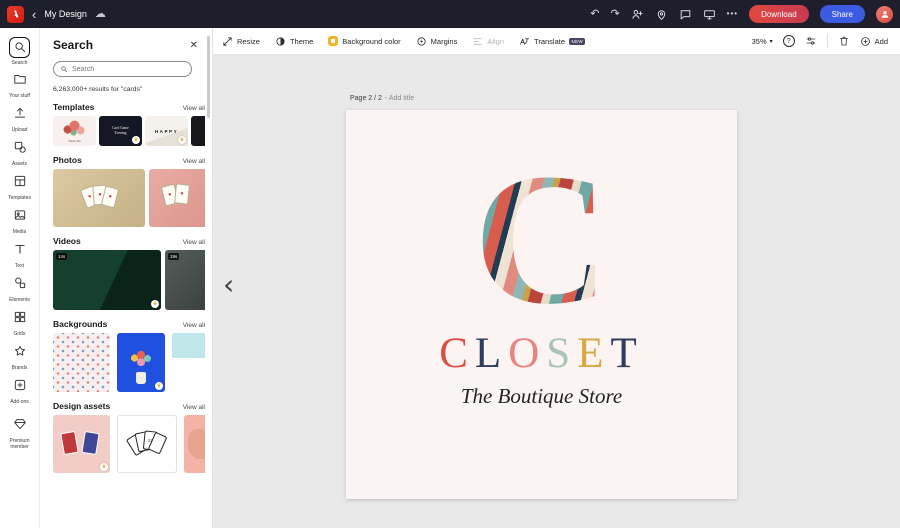 This screenshot has width=900, height=528. What do you see at coordinates (542, 238) in the screenshot?
I see `collage-letter-graphic: C` at bounding box center [542, 238].